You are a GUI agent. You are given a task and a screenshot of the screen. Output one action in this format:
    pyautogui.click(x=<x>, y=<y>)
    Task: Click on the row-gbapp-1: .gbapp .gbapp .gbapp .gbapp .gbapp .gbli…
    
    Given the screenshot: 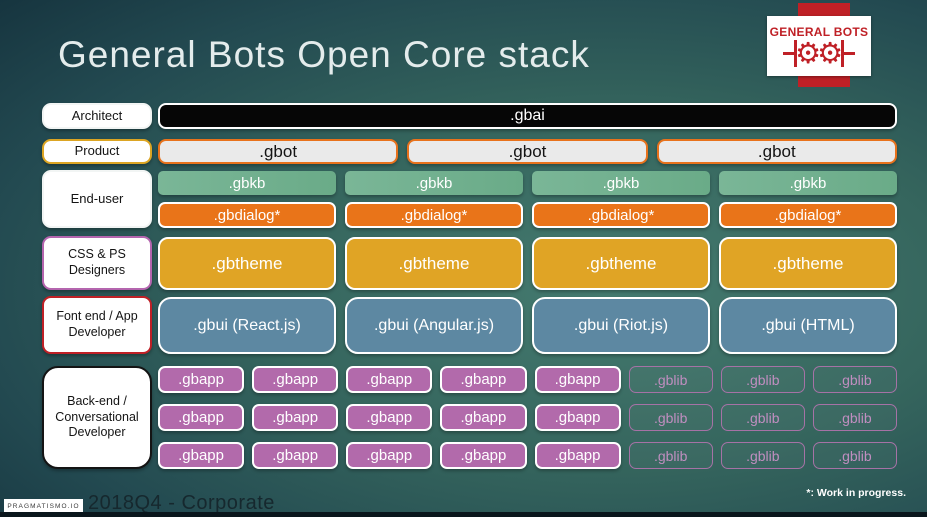 What is the action you would take?
    pyautogui.click(x=527, y=379)
    